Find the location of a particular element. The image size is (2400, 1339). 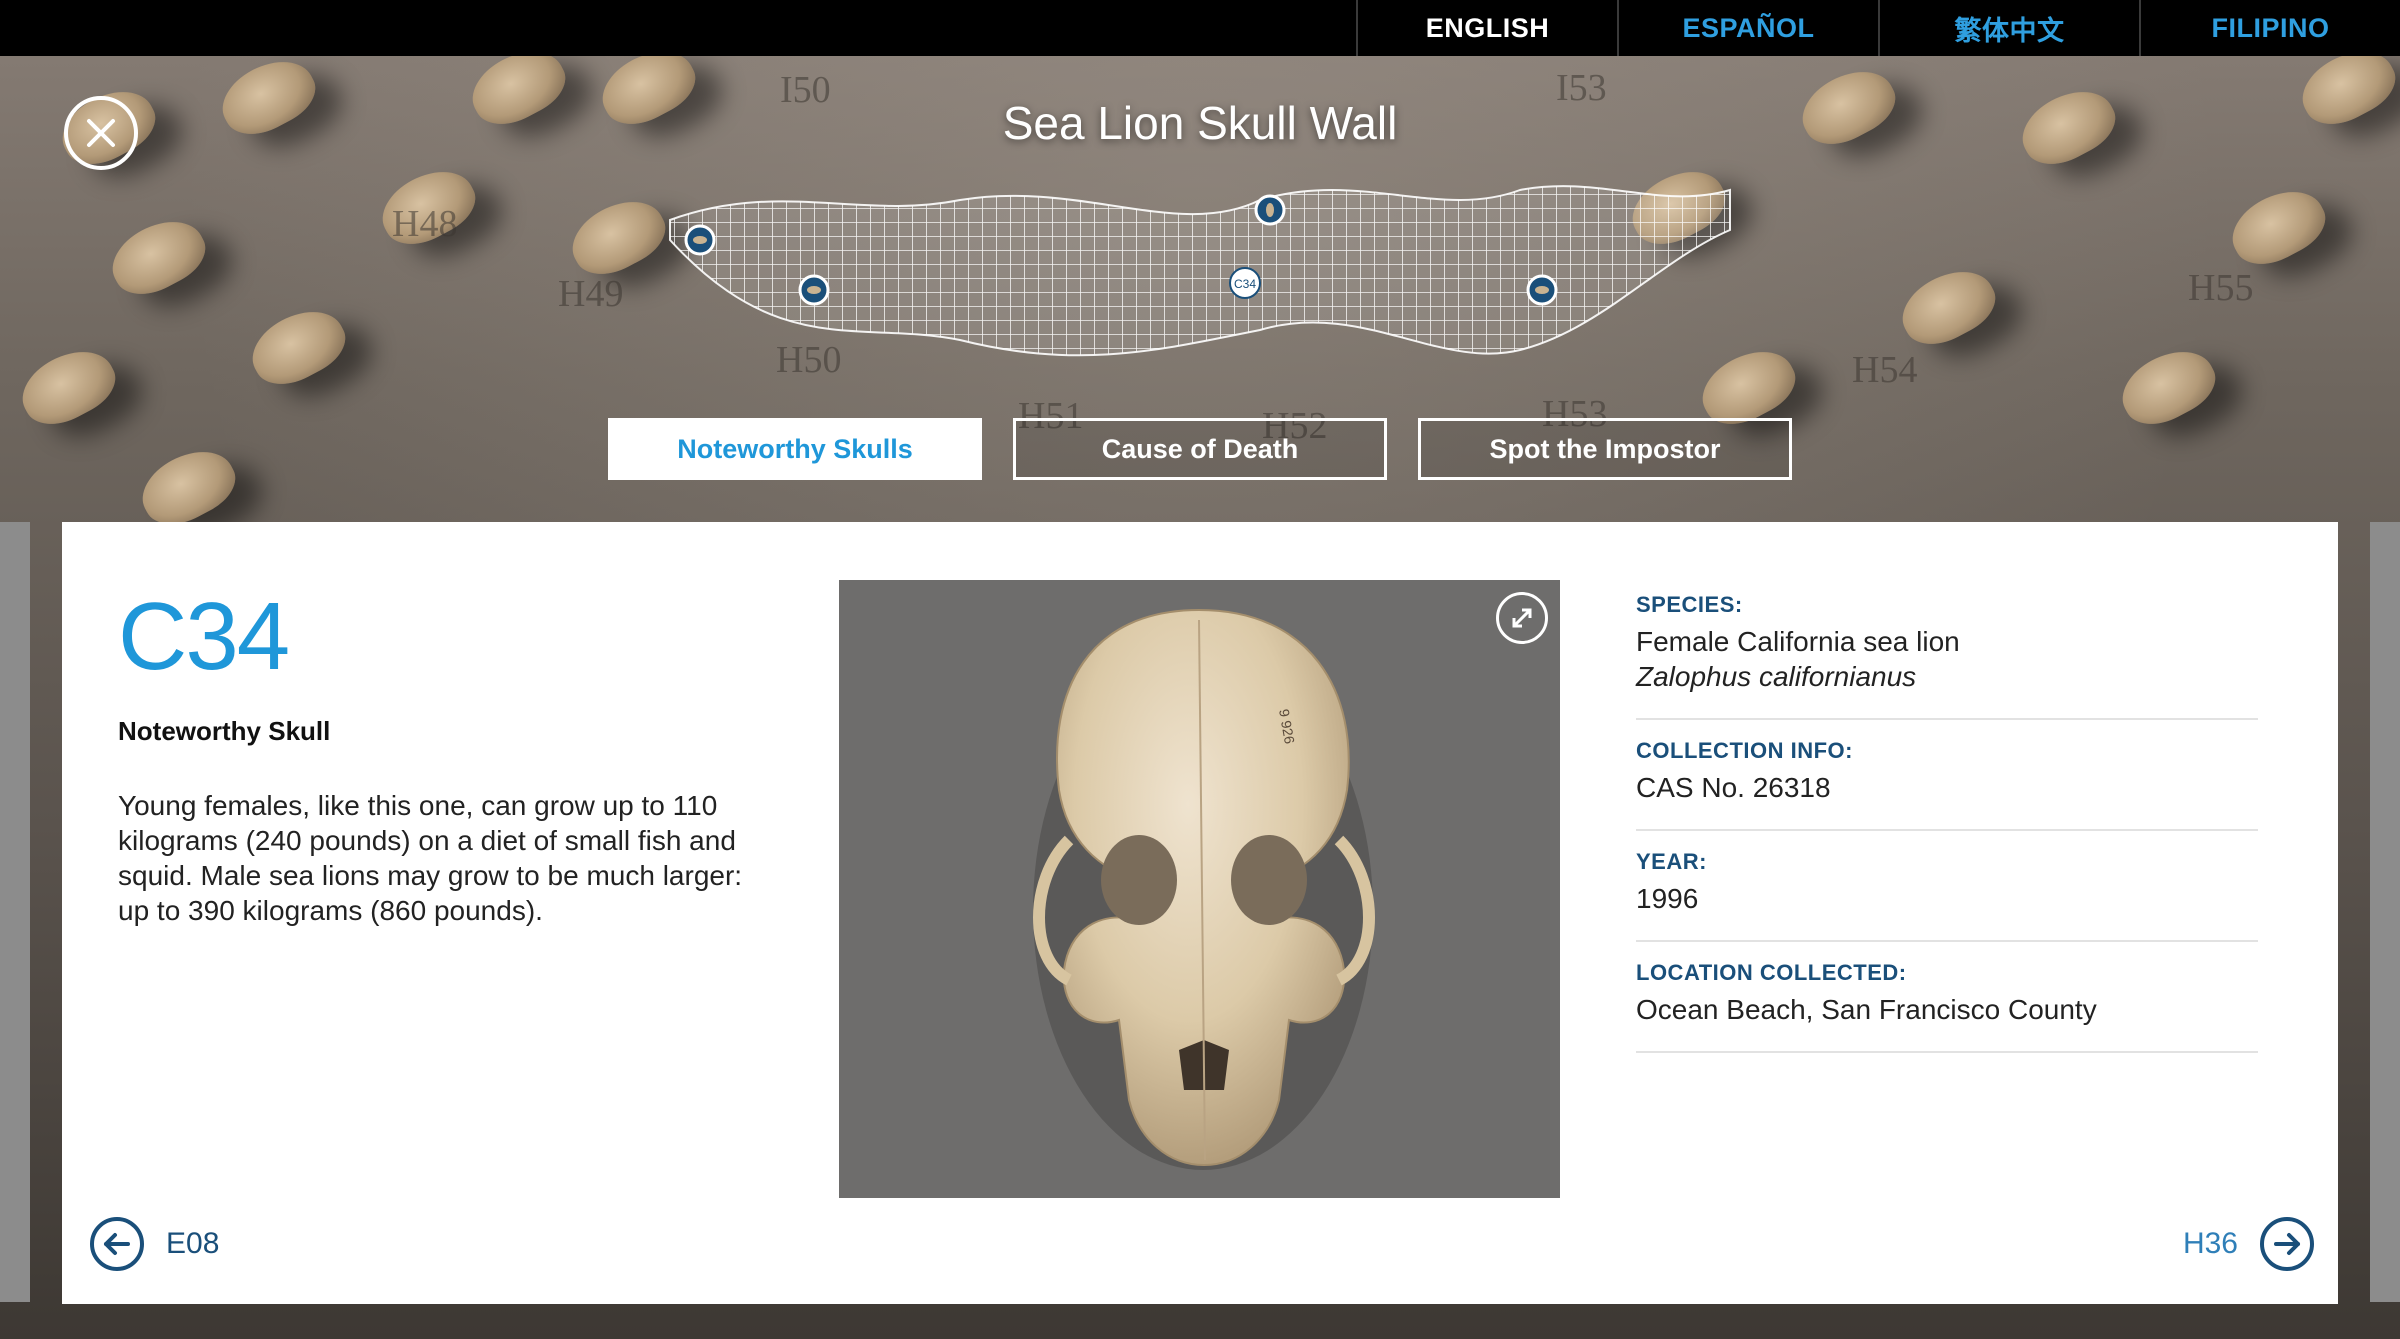

selected-skull-label: C34 is located at coordinates (1245, 284).